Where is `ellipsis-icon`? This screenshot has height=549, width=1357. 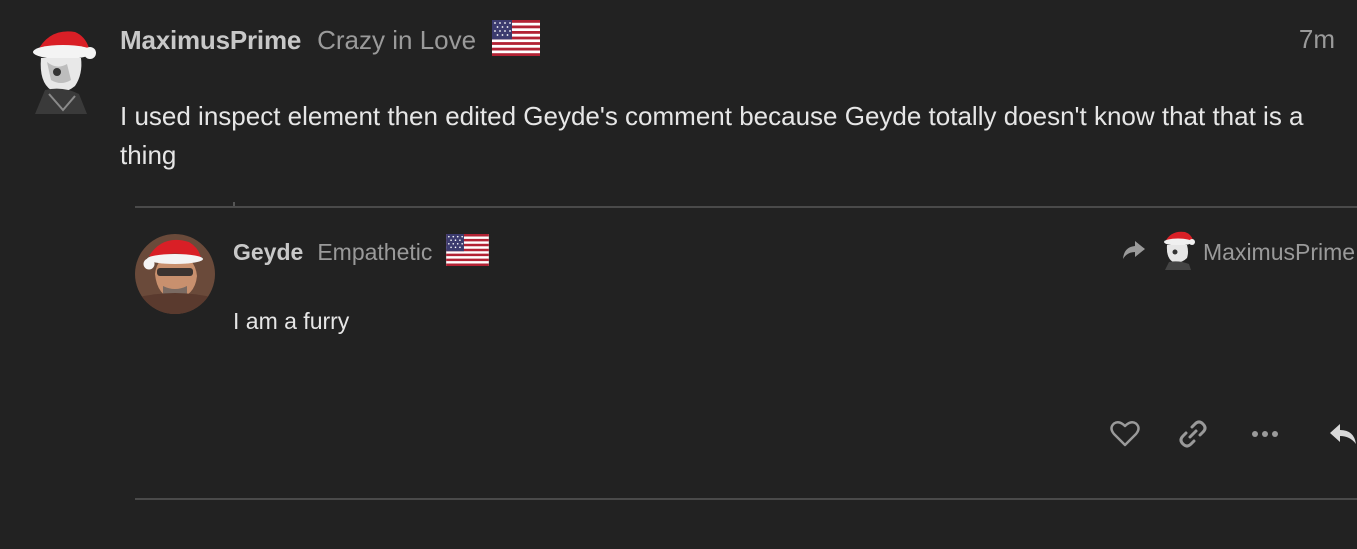
ellipsis-icon is located at coordinates (1265, 434).